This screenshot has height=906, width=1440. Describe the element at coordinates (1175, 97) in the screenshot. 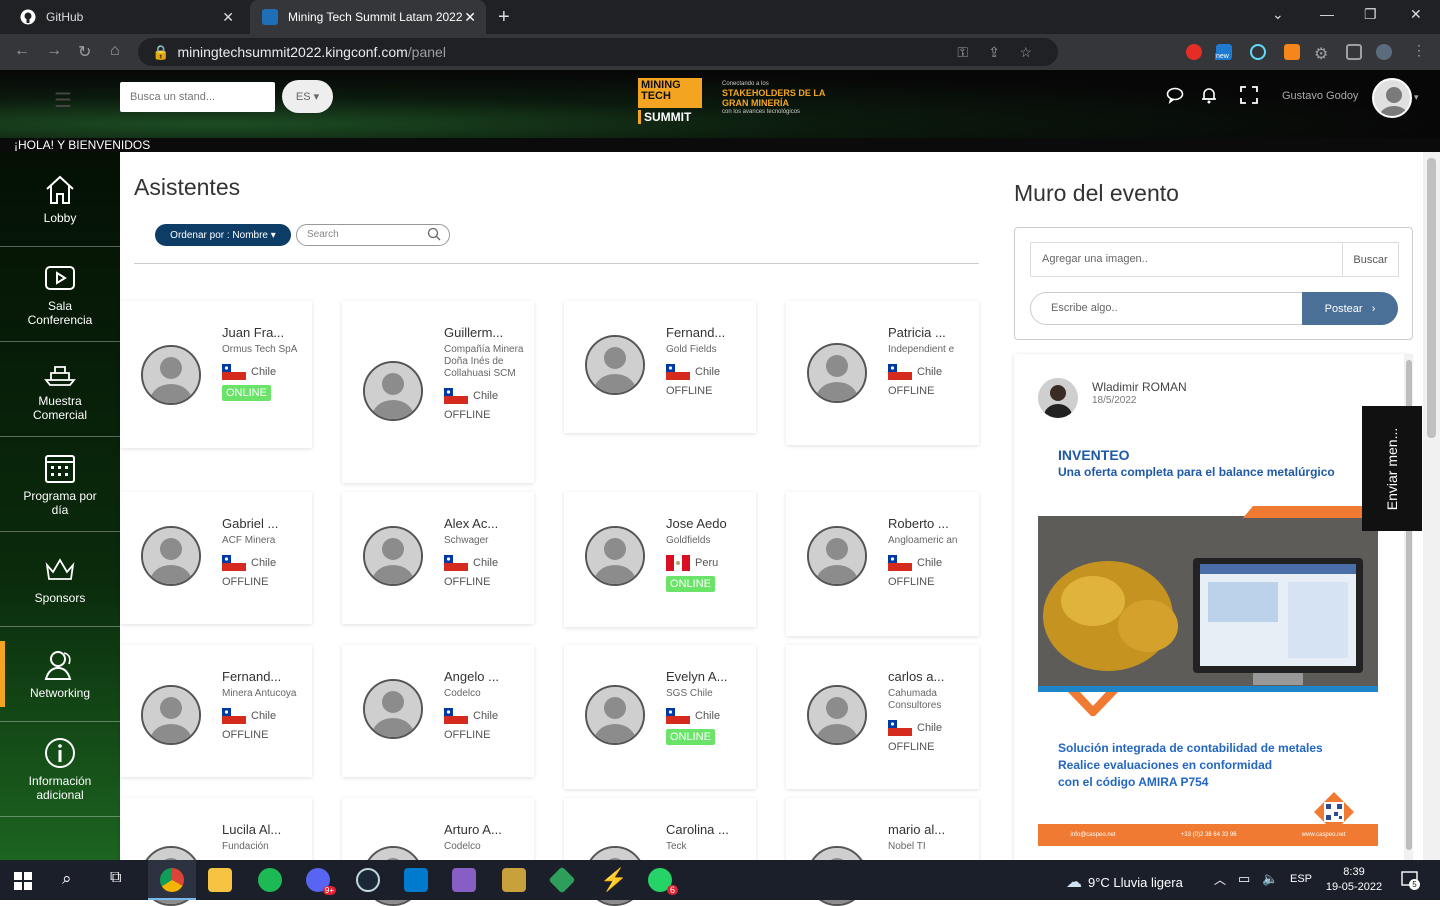

I see `chat-icon` at that location.